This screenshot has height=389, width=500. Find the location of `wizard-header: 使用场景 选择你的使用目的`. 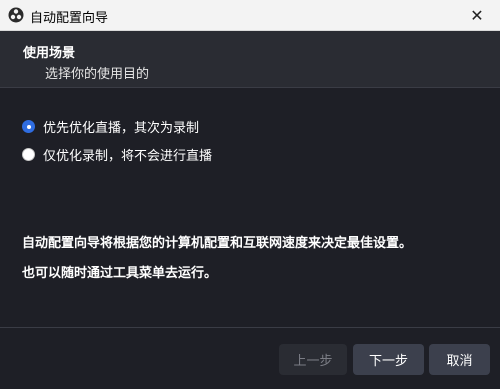

wizard-header: 使用场景 选择你的使用目的 is located at coordinates (250, 59).